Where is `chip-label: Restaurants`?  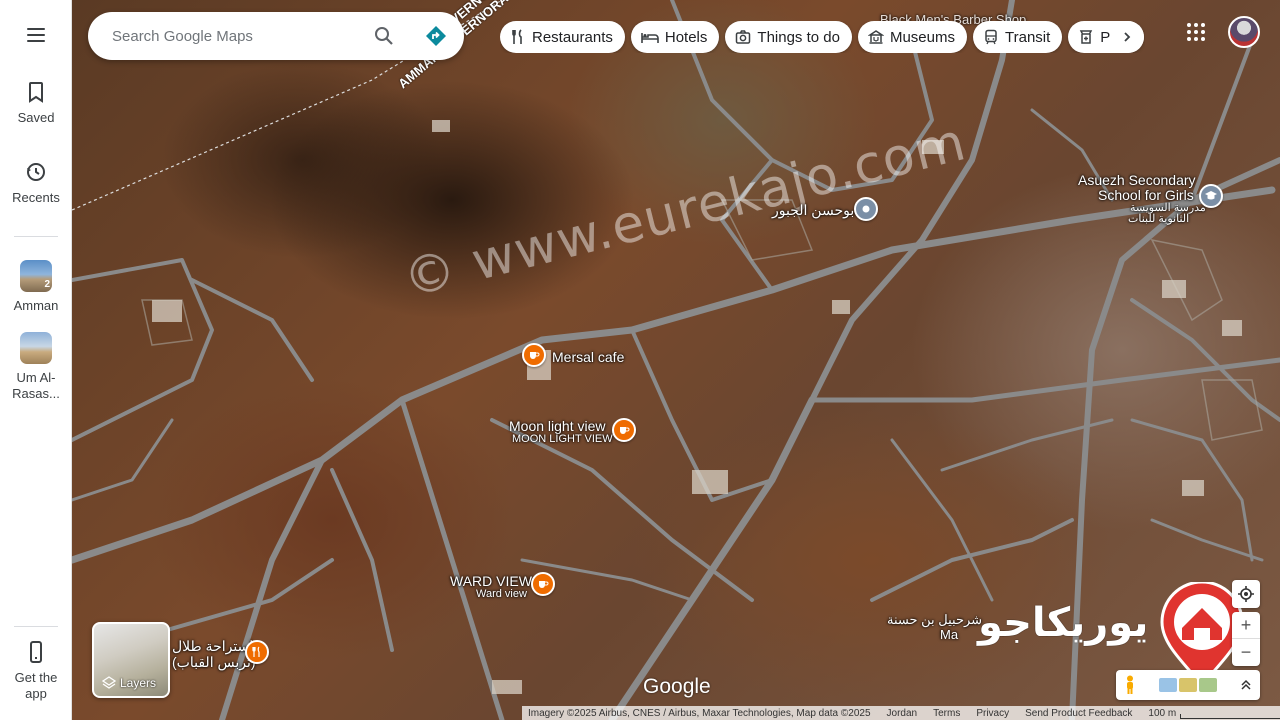
chip-label: Restaurants is located at coordinates (572, 37).